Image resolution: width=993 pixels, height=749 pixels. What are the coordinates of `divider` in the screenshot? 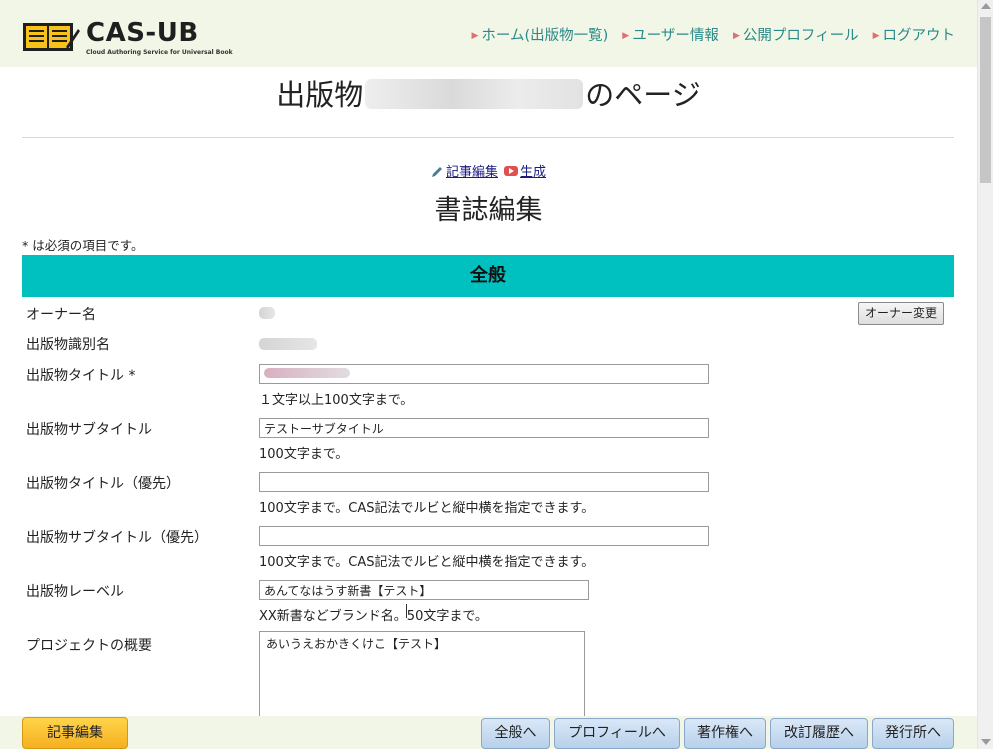 It's located at (488, 137).